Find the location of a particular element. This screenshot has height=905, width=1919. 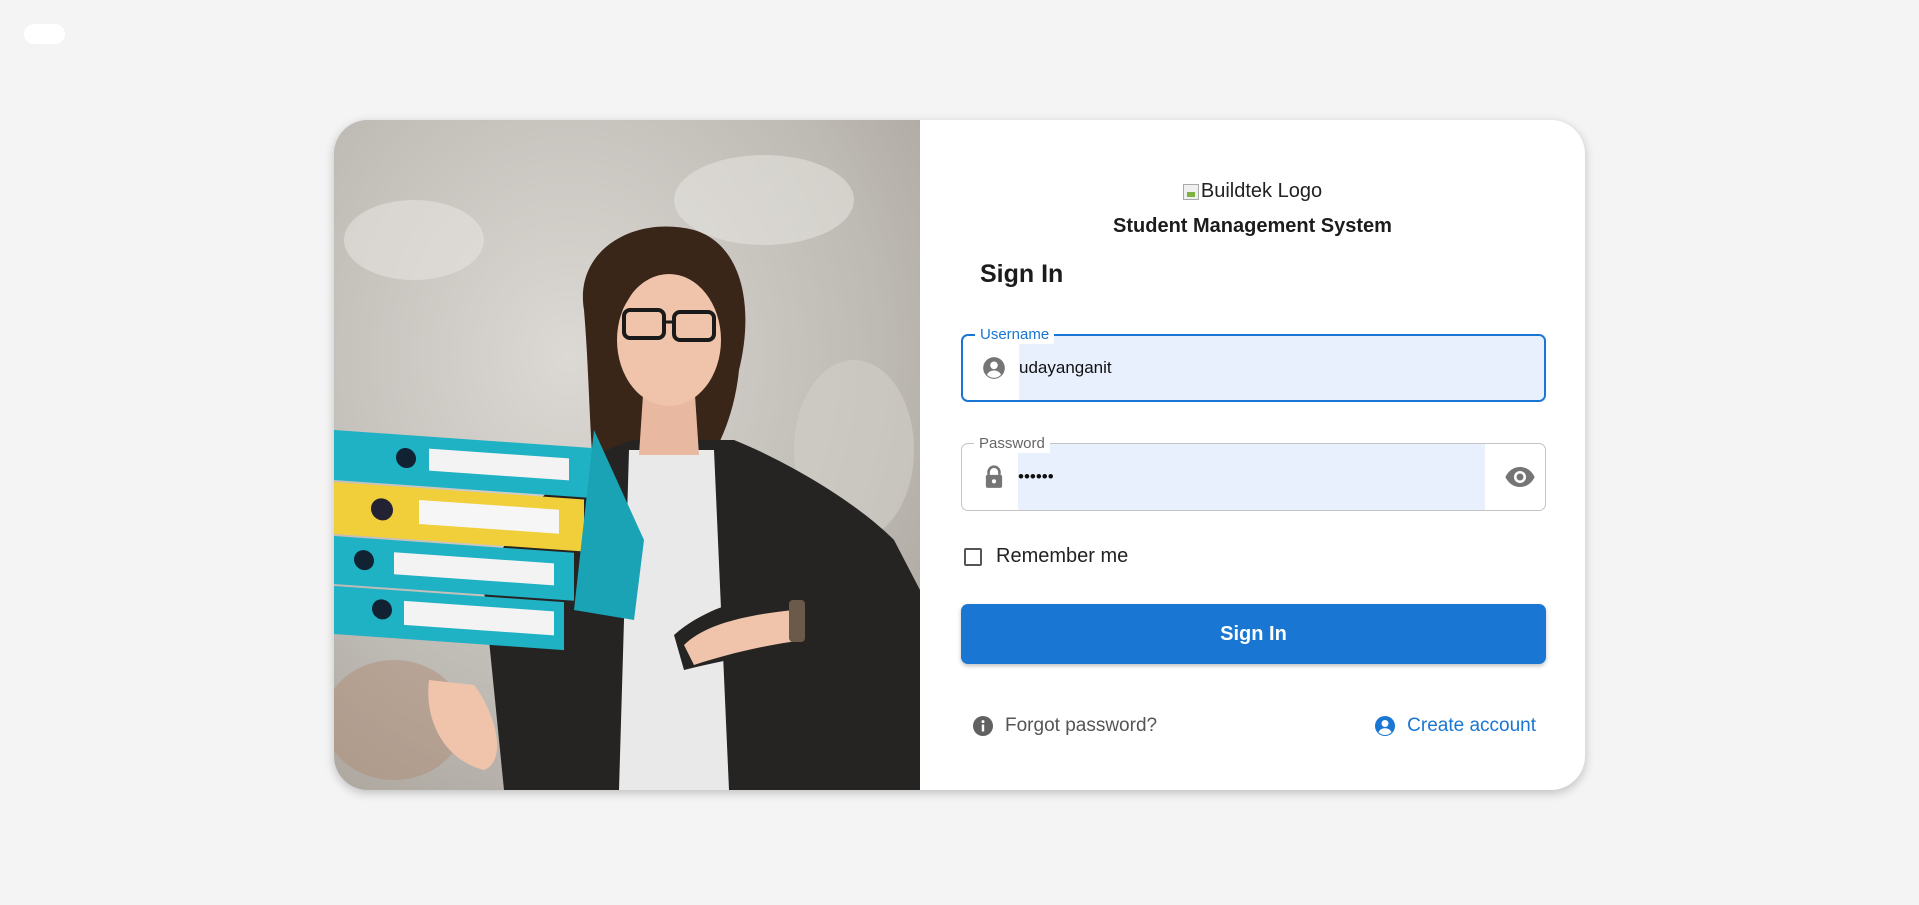

lock-icon is located at coordinates (994, 476).